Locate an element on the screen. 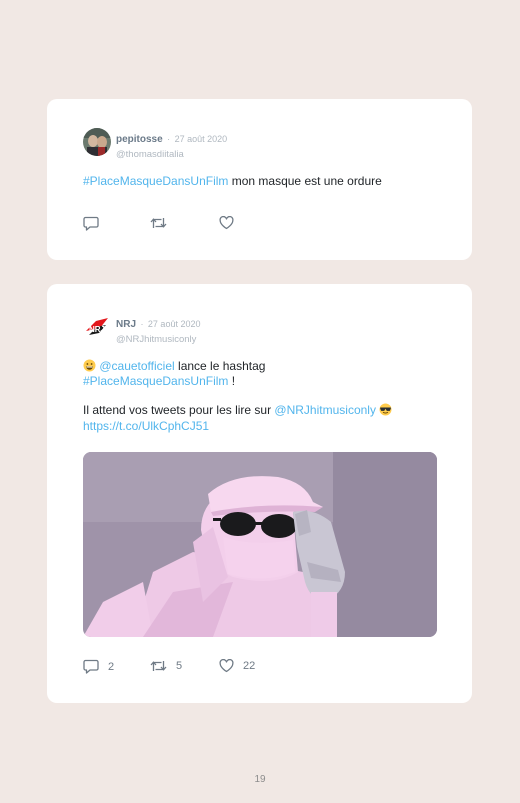 The image size is (520, 803). sunglasses-face-emoji-icon is located at coordinates (385, 411).